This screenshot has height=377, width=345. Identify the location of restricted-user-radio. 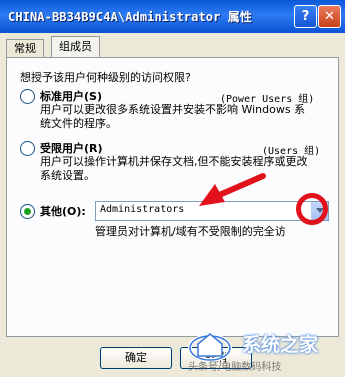
(27, 148).